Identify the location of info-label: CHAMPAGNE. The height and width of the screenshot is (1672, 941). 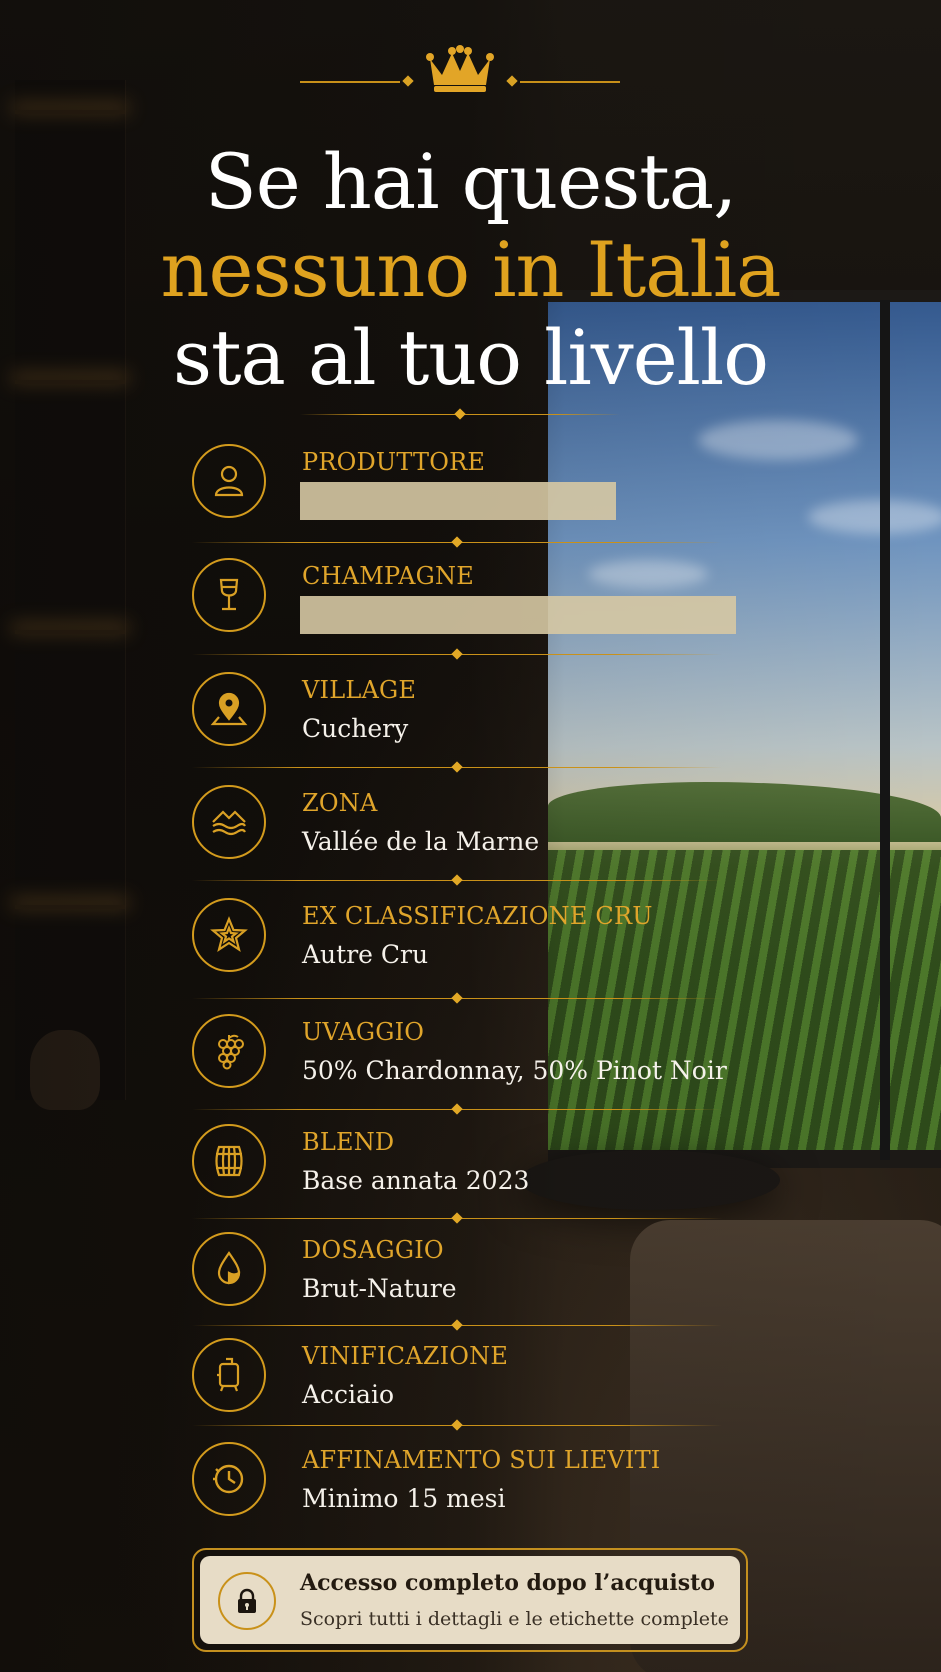
(388, 576).